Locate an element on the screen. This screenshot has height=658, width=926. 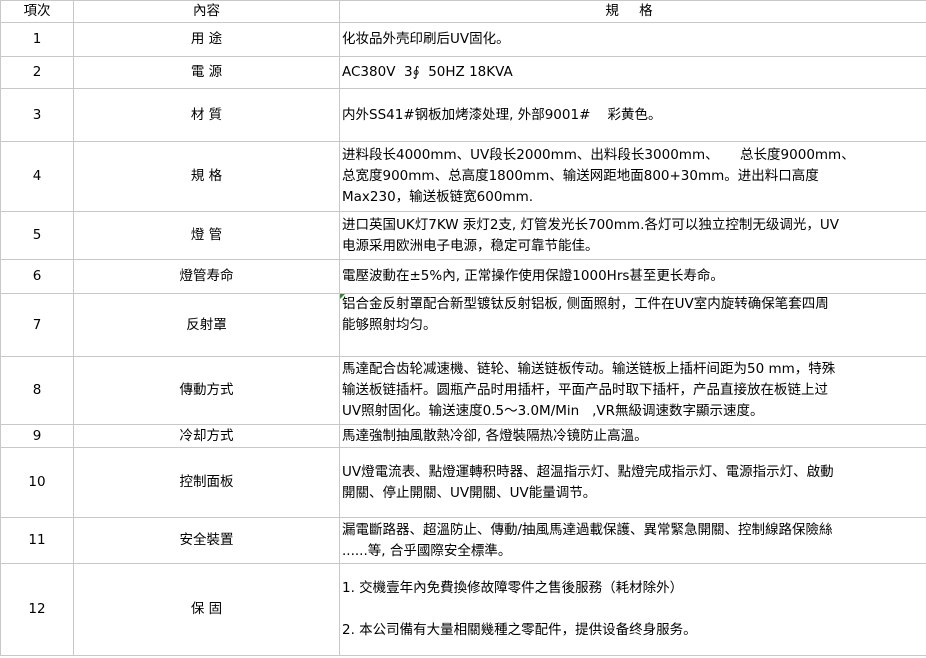
row-number: 3 is located at coordinates (37, 115).